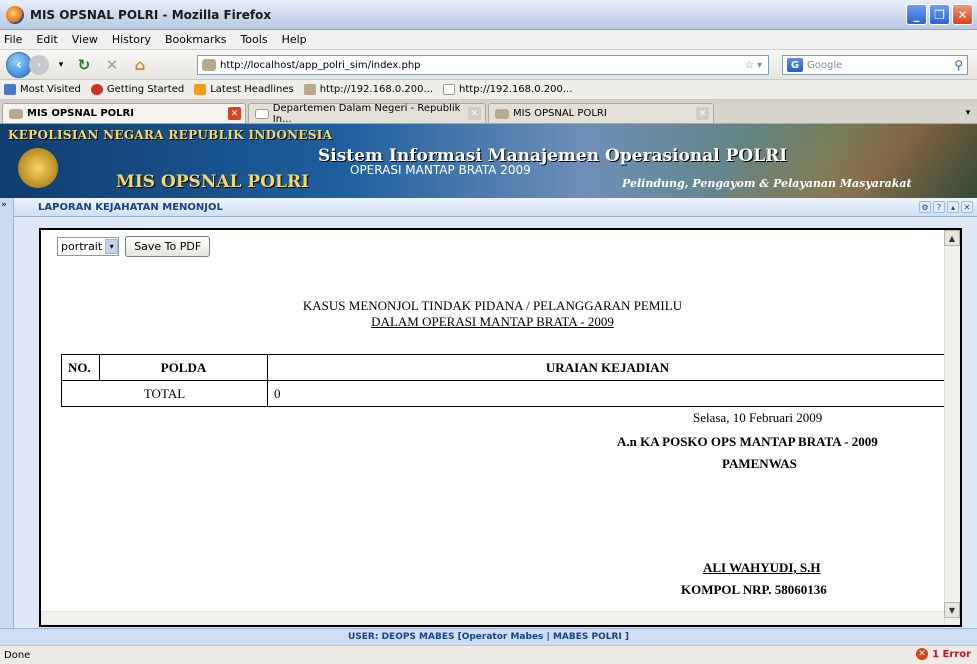  Describe the element at coordinates (951, 654) in the screenshot. I see `error-count: 1 Error` at that location.